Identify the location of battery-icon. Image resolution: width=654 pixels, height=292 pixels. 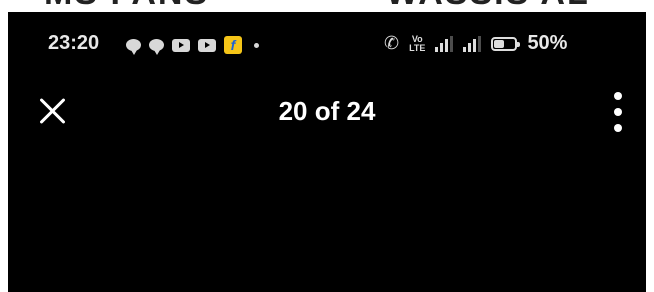
(506, 43).